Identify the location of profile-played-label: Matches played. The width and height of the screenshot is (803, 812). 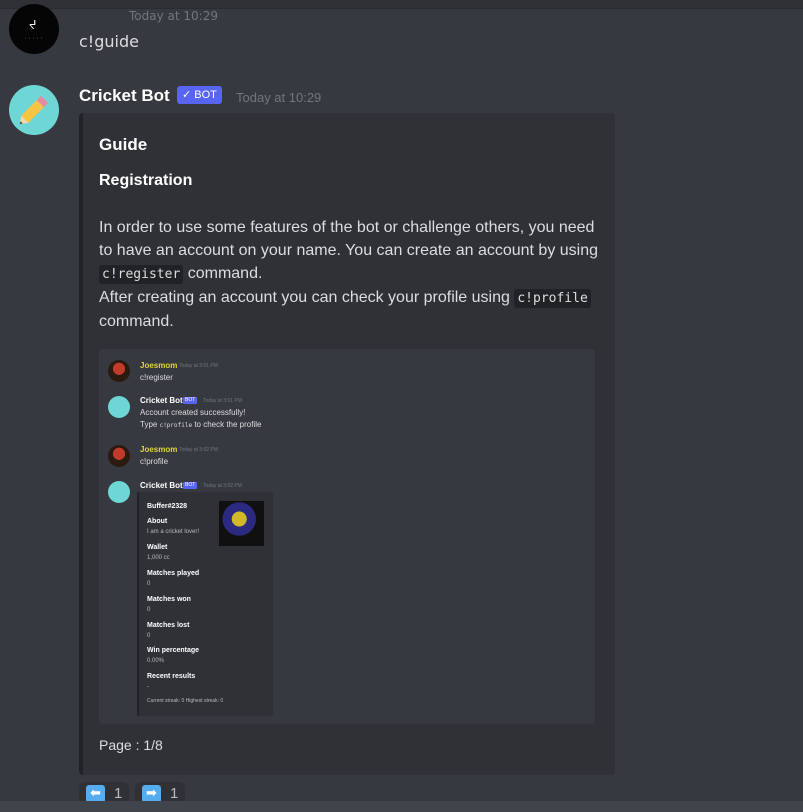
(173, 573).